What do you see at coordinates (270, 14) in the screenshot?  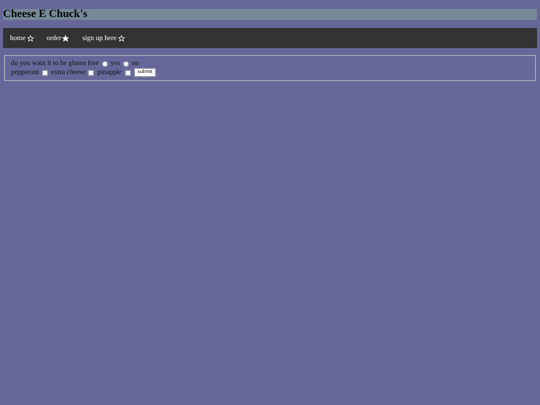 I see `site-title: Cheese E Chuck's` at bounding box center [270, 14].